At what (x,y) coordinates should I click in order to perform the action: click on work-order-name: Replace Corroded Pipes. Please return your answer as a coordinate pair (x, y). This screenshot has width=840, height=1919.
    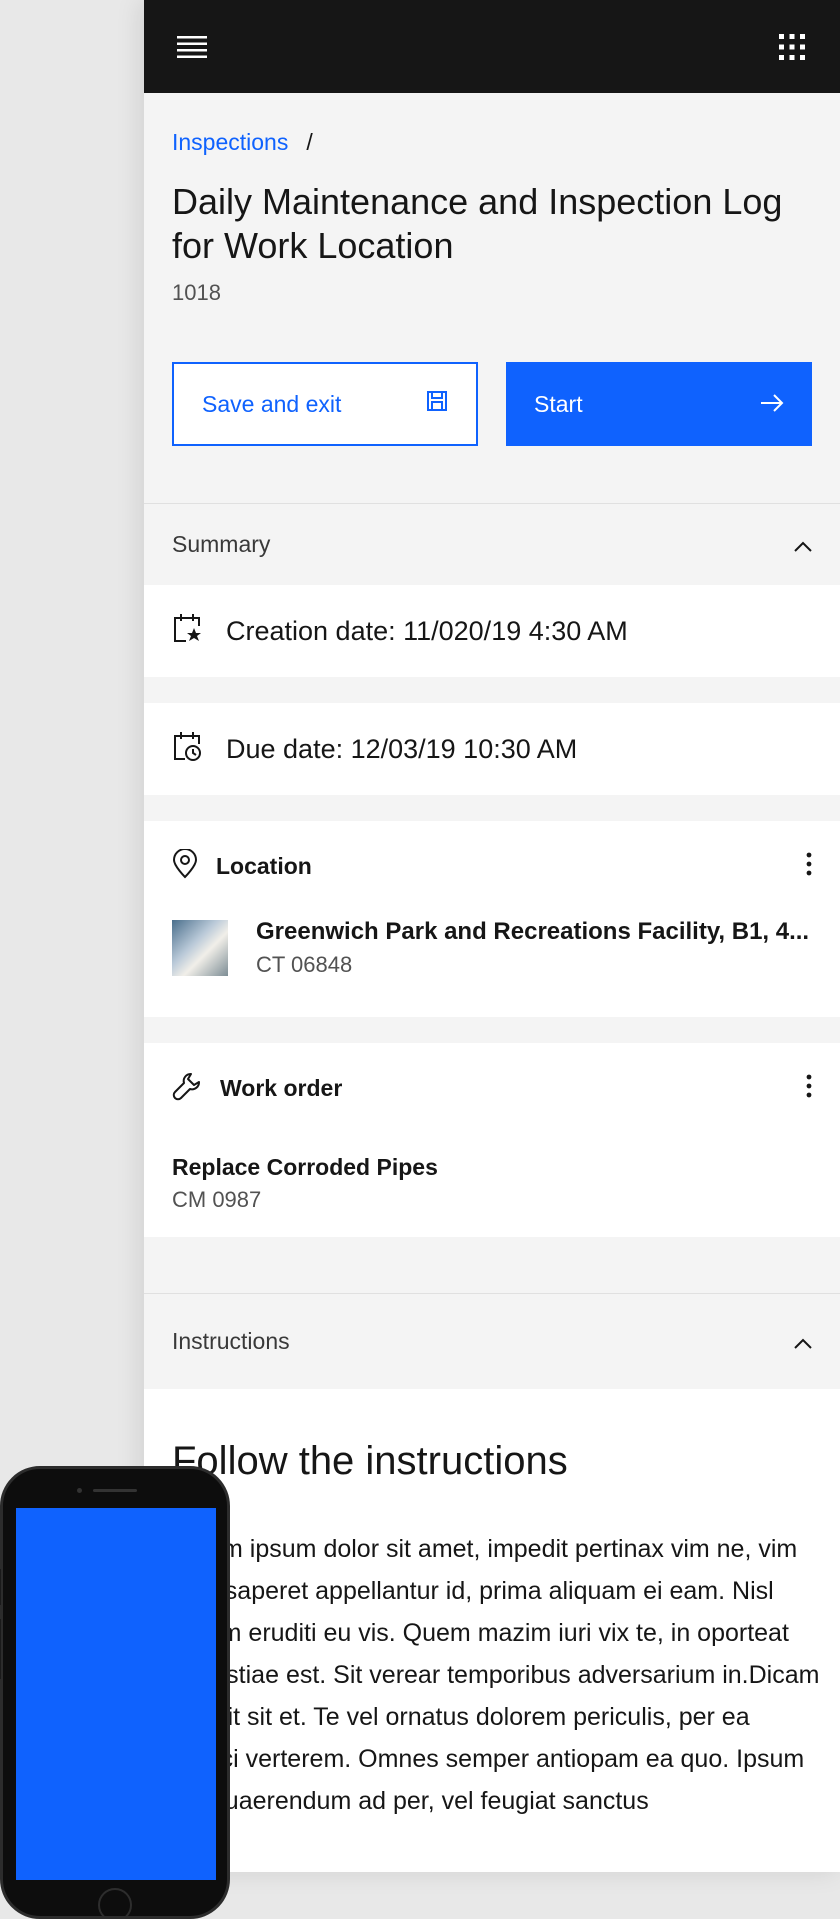
    Looking at the image, I should click on (492, 1167).